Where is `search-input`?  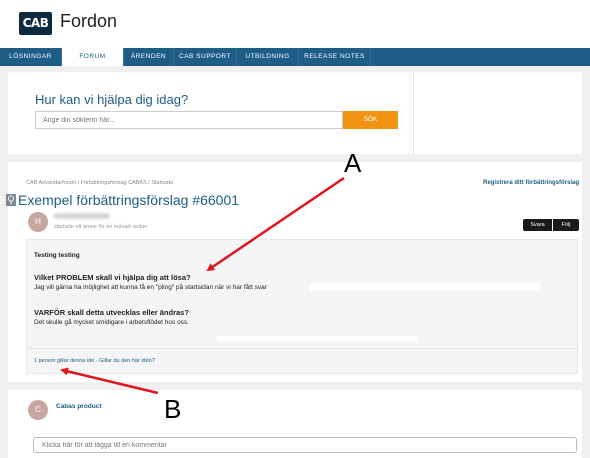
search-input is located at coordinates (189, 120).